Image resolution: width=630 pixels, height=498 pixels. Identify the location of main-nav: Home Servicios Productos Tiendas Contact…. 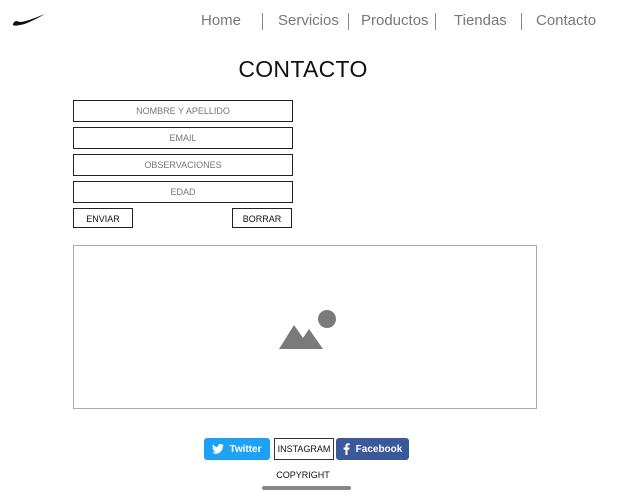
(315, 20).